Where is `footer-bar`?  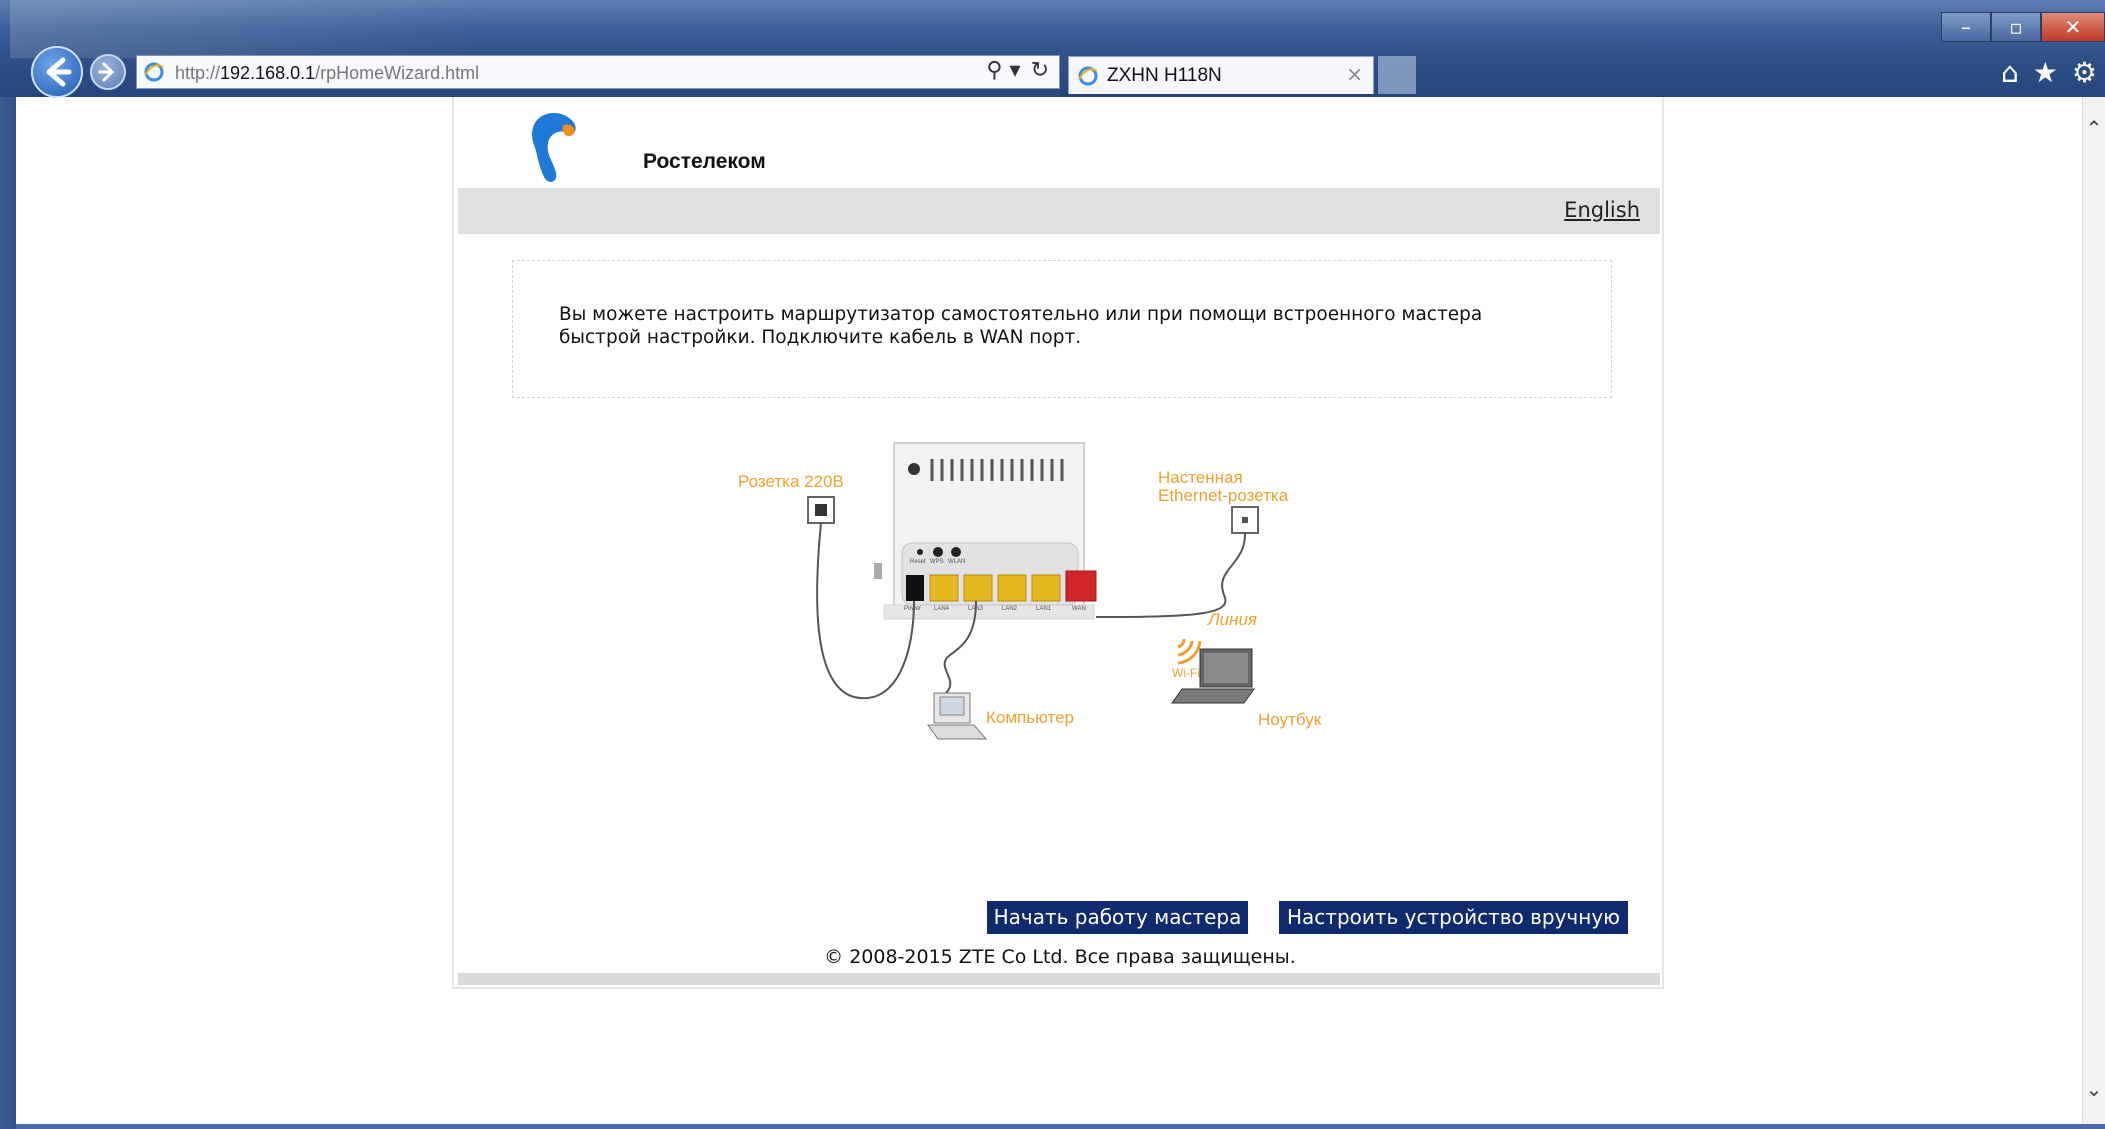 footer-bar is located at coordinates (1059, 979).